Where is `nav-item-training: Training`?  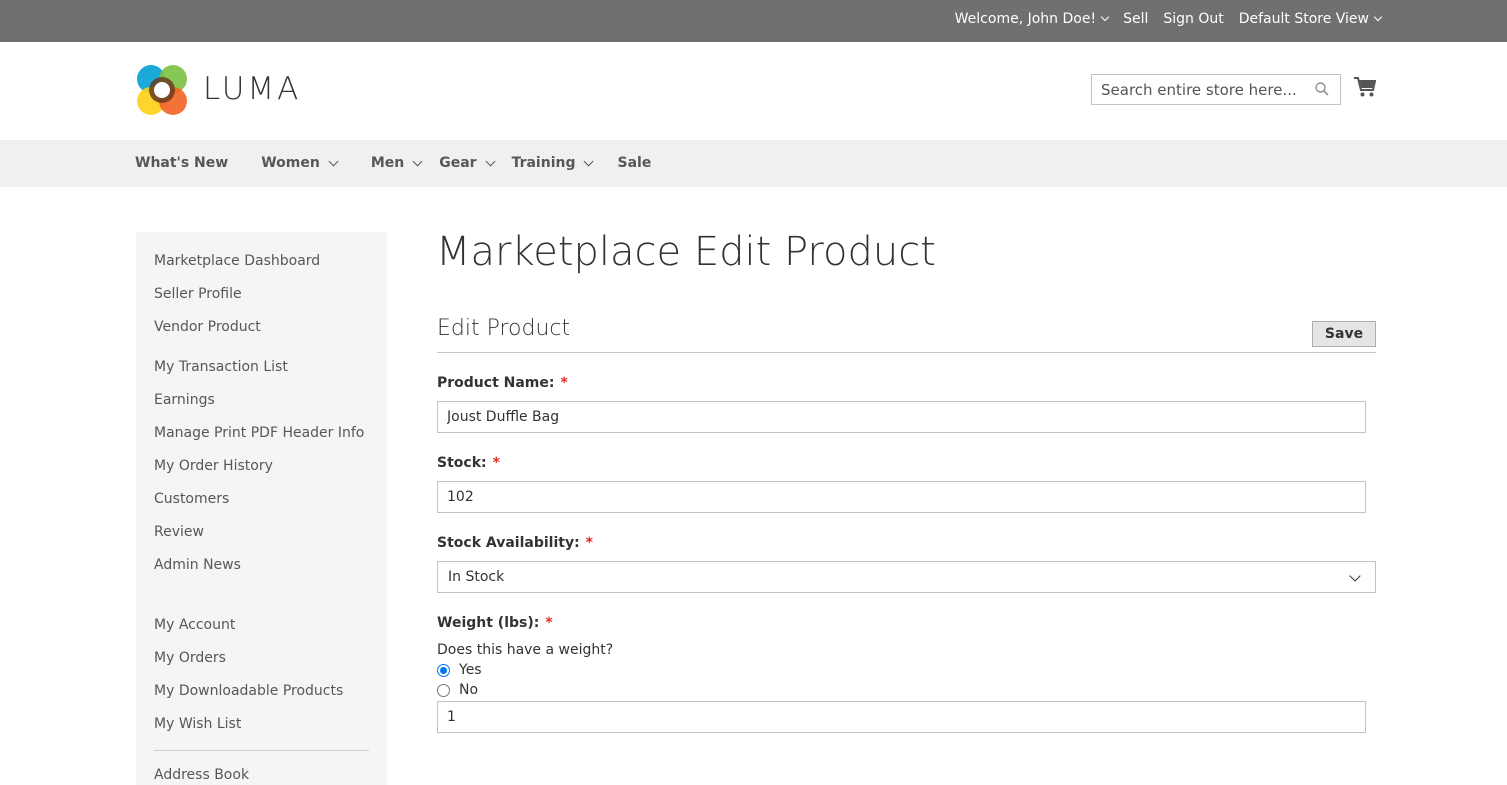 nav-item-training: Training is located at coordinates (552, 163).